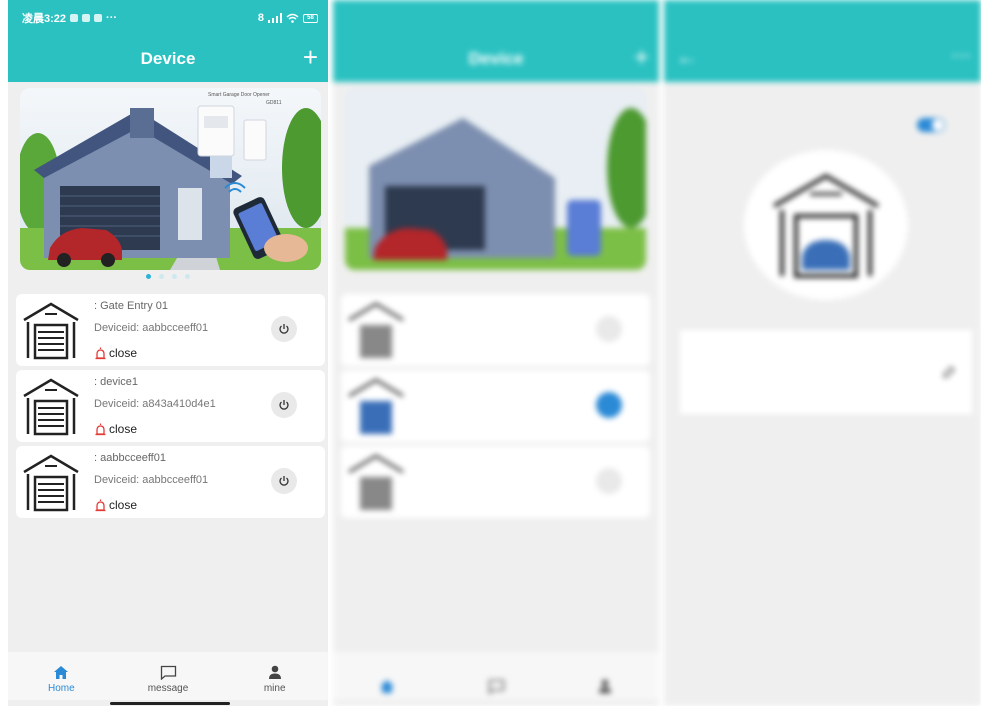 The image size is (981, 706). What do you see at coordinates (604, 676) in the screenshot?
I see `tab-mine` at bounding box center [604, 676].